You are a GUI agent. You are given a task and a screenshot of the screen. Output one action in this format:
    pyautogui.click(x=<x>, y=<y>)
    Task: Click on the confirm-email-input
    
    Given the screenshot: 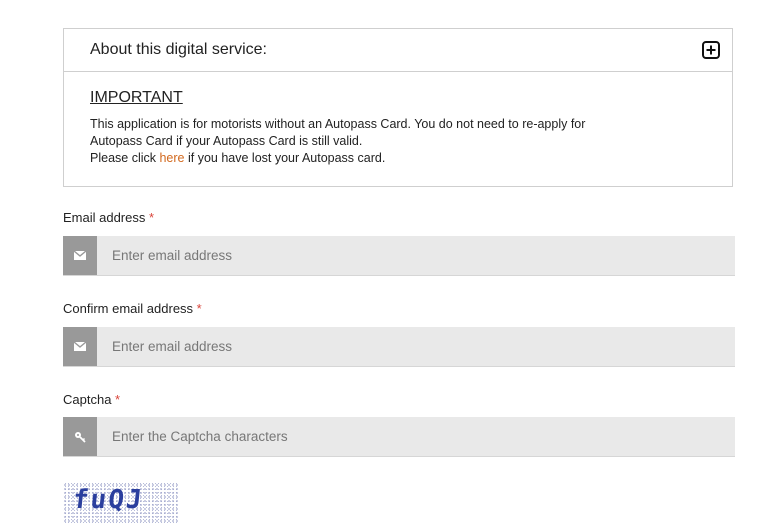 What is the action you would take?
    pyautogui.click(x=416, y=346)
    